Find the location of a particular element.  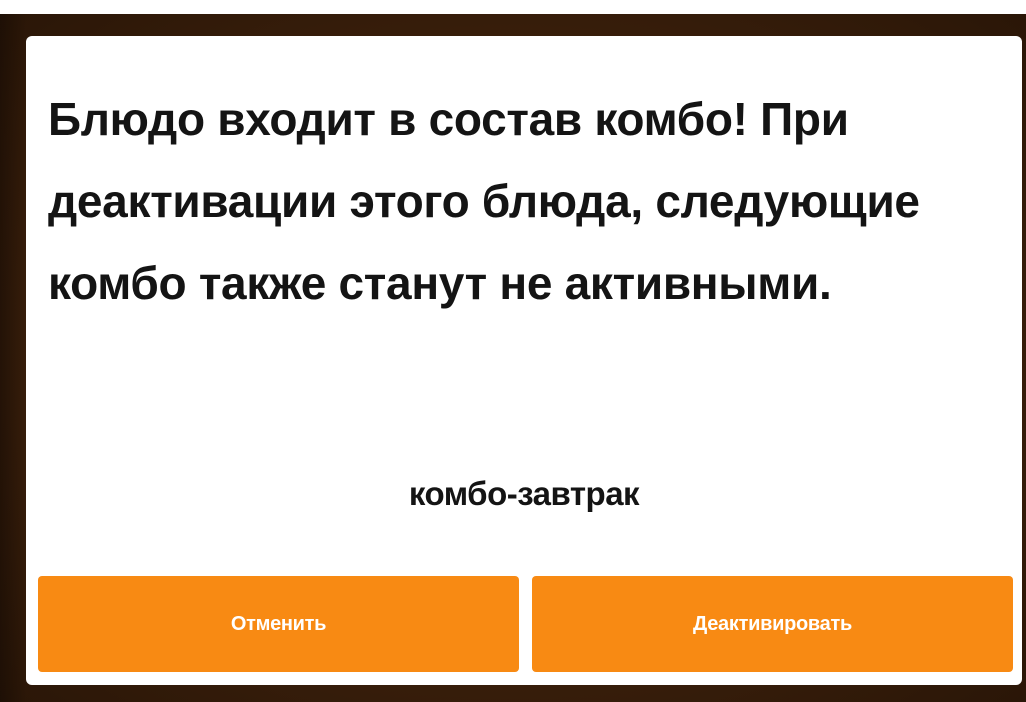

combo-name: комбо-завтрак is located at coordinates (524, 493).